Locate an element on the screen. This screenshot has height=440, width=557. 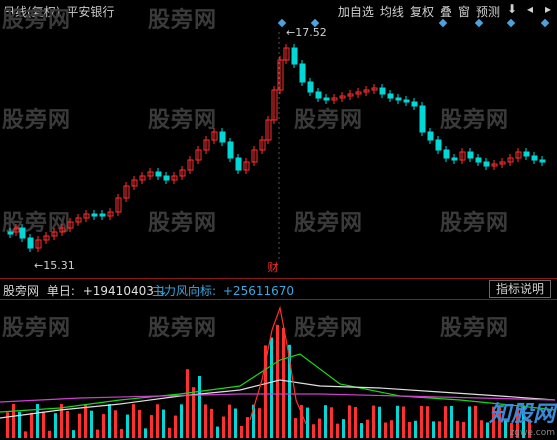
financial-event-marker: 财 is located at coordinates (273, 268).